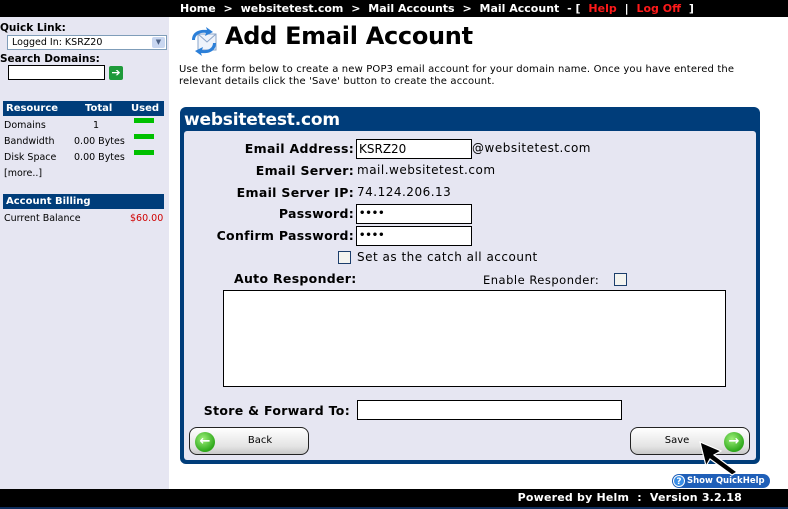 This screenshot has height=509, width=788. I want to click on resource-name: Domains, so click(25, 125).